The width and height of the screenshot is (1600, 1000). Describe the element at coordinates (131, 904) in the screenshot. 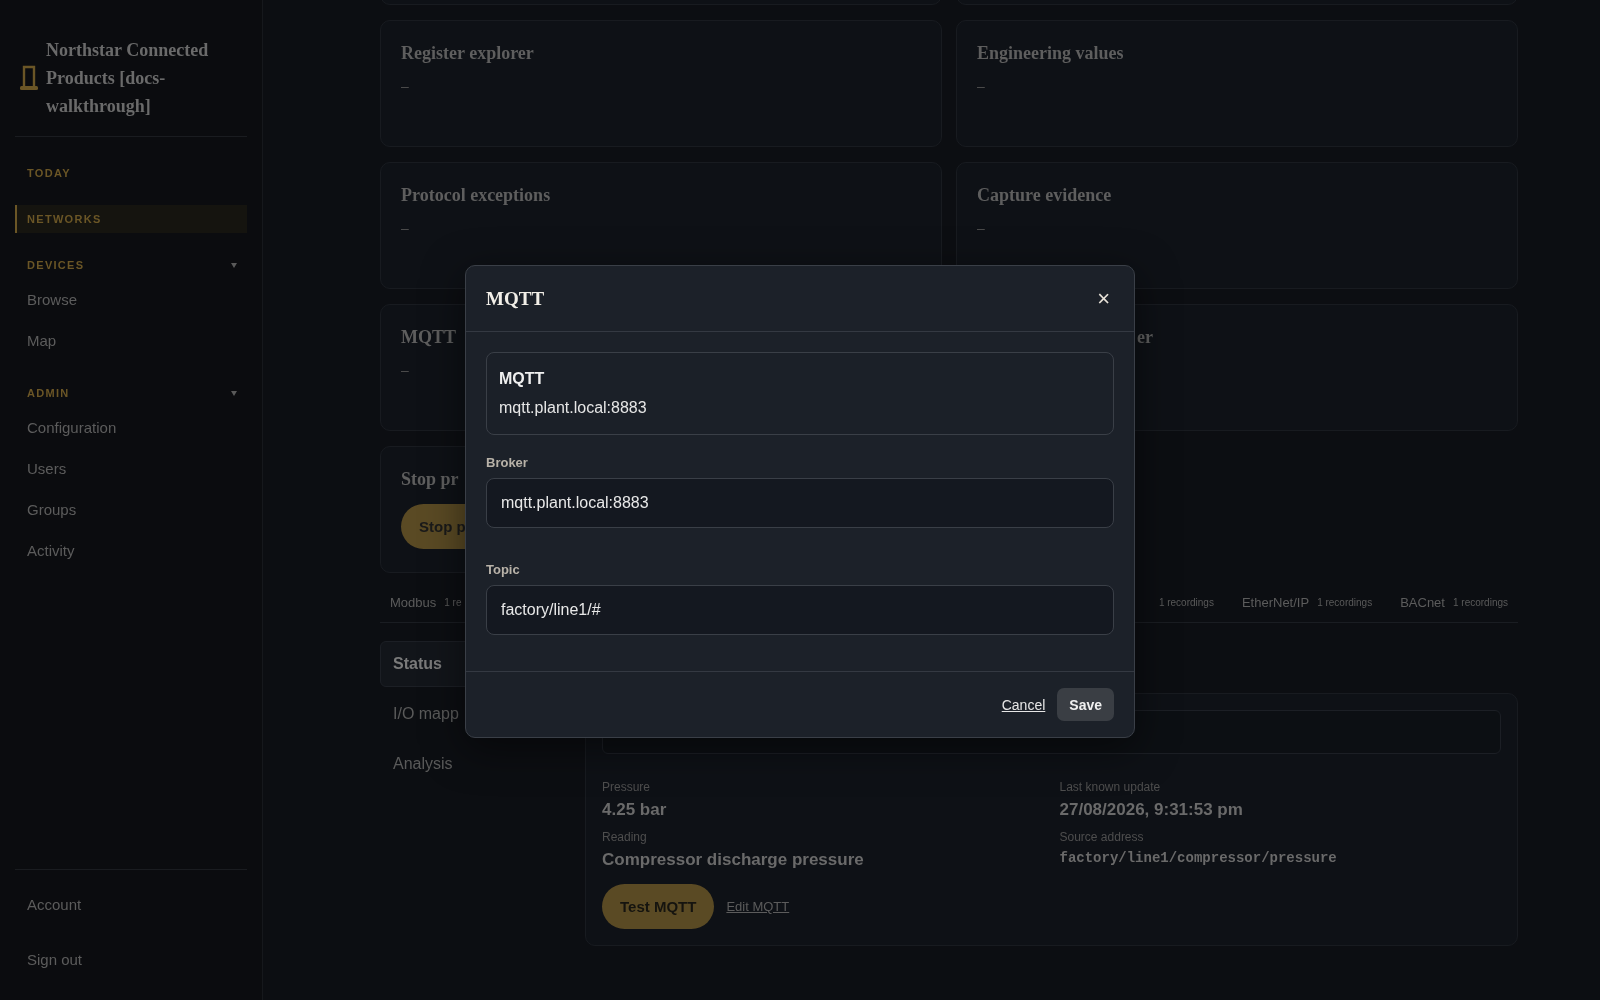

I see `nav-link: Account` at that location.